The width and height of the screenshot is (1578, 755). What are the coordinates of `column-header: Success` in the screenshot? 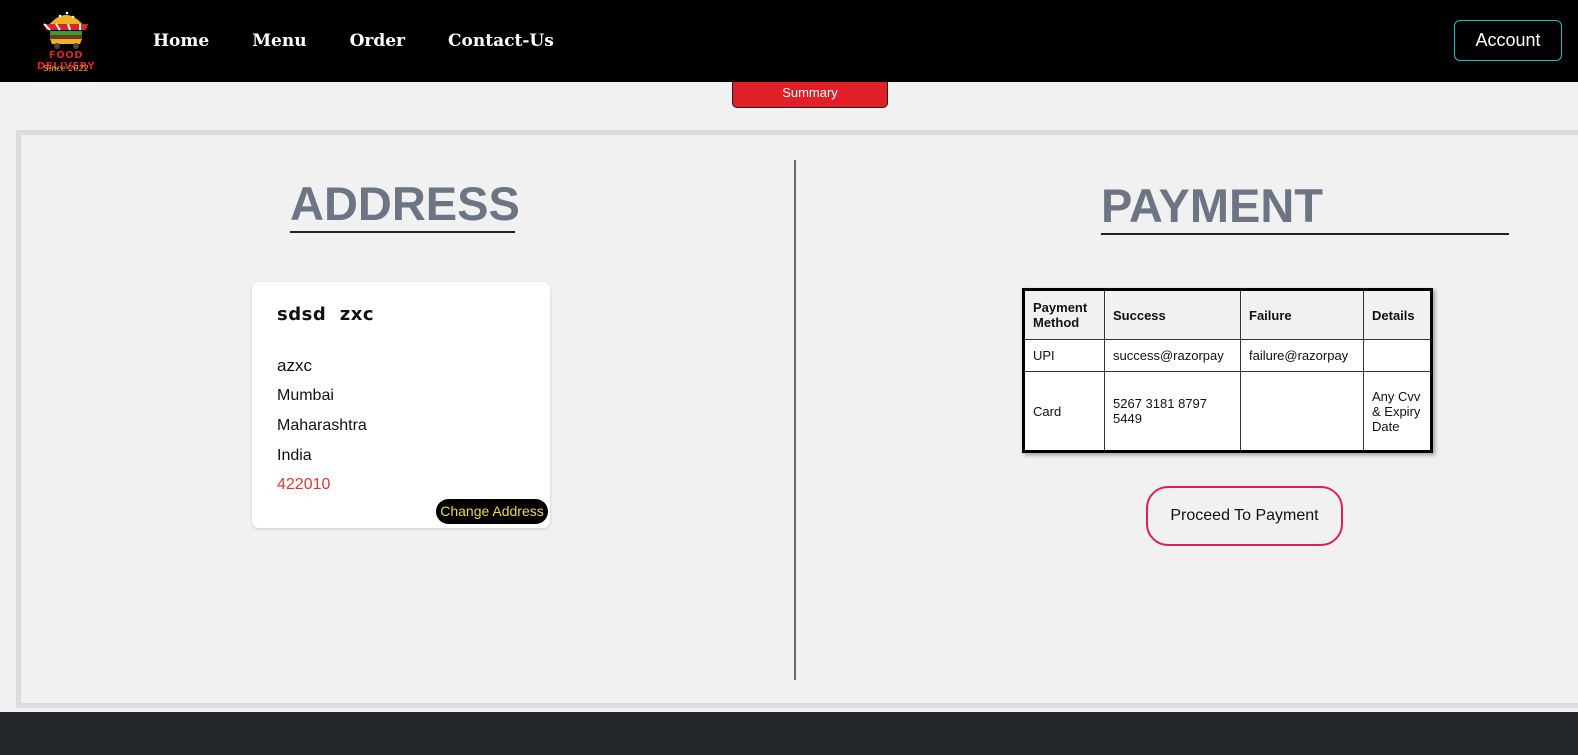 It's located at (1172, 314).